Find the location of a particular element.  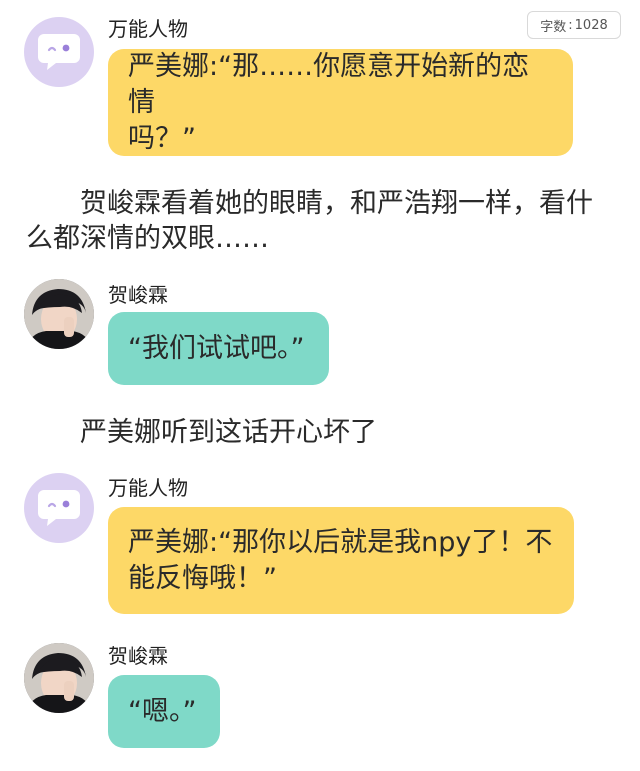

message-text: “嗯。” is located at coordinates (162, 711).